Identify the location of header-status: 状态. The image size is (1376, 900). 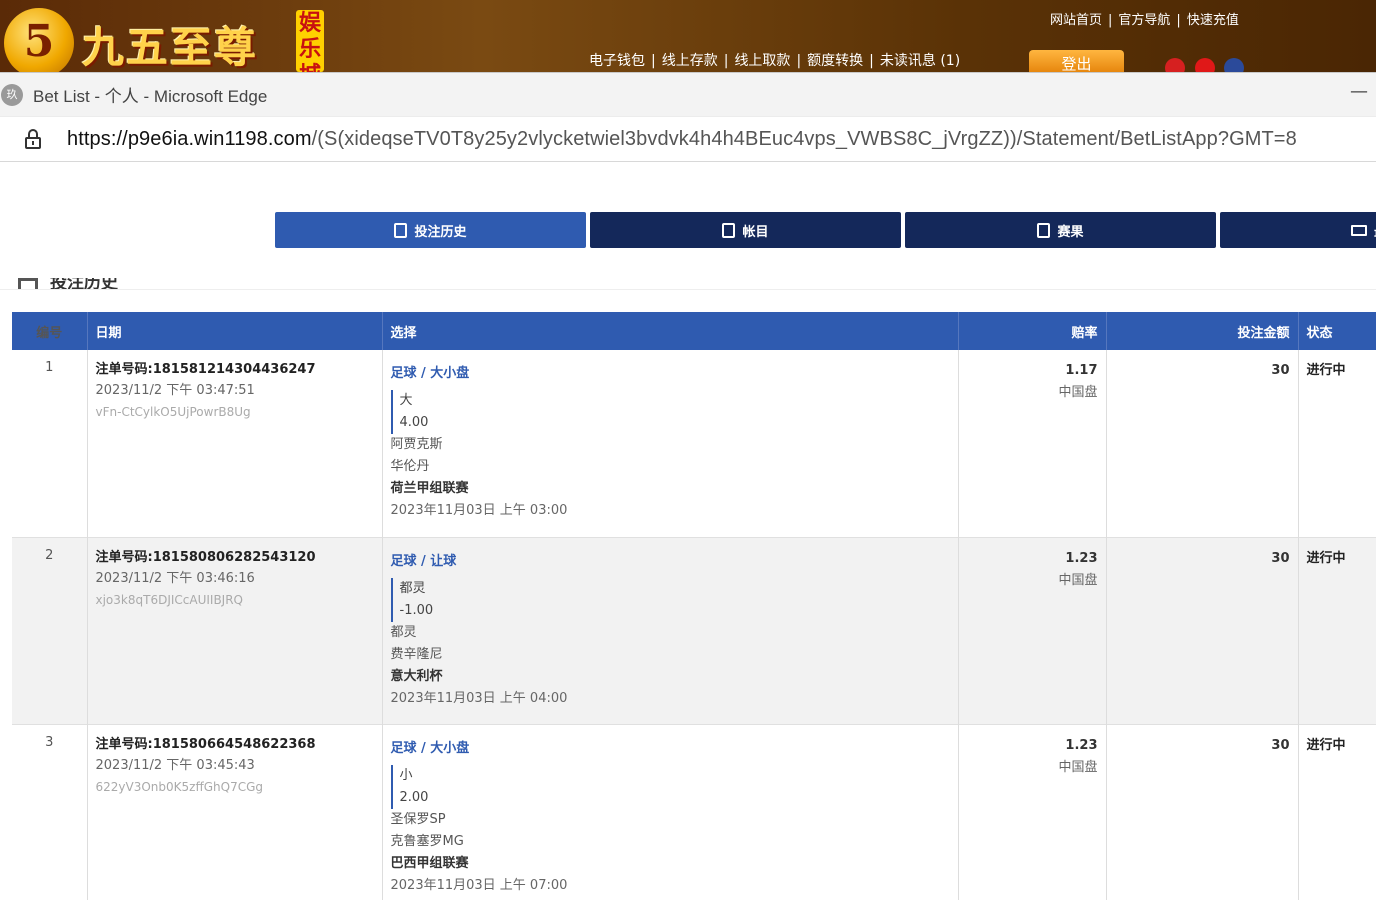
(1337, 331).